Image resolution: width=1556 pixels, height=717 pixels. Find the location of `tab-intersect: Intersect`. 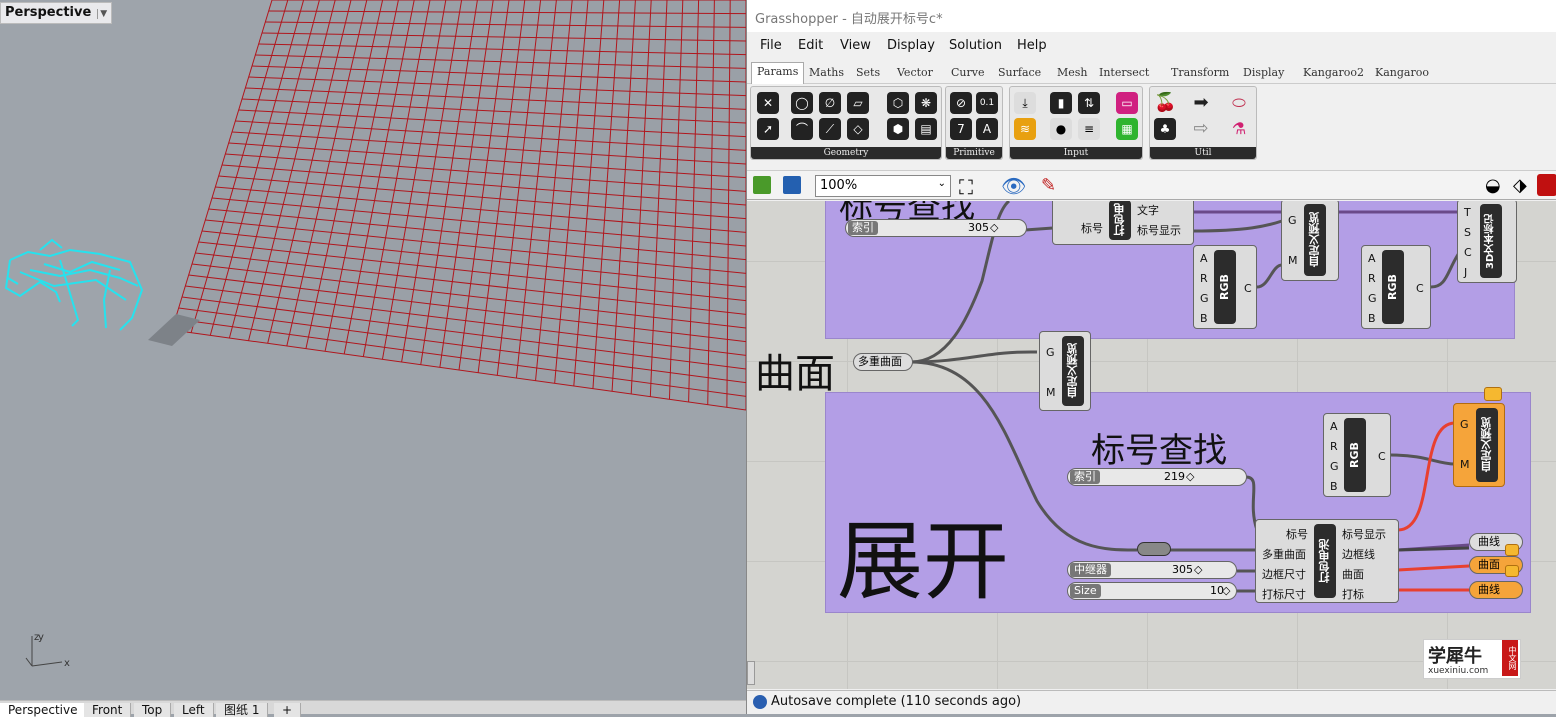

tab-intersect: Intersect is located at coordinates (1124, 72).